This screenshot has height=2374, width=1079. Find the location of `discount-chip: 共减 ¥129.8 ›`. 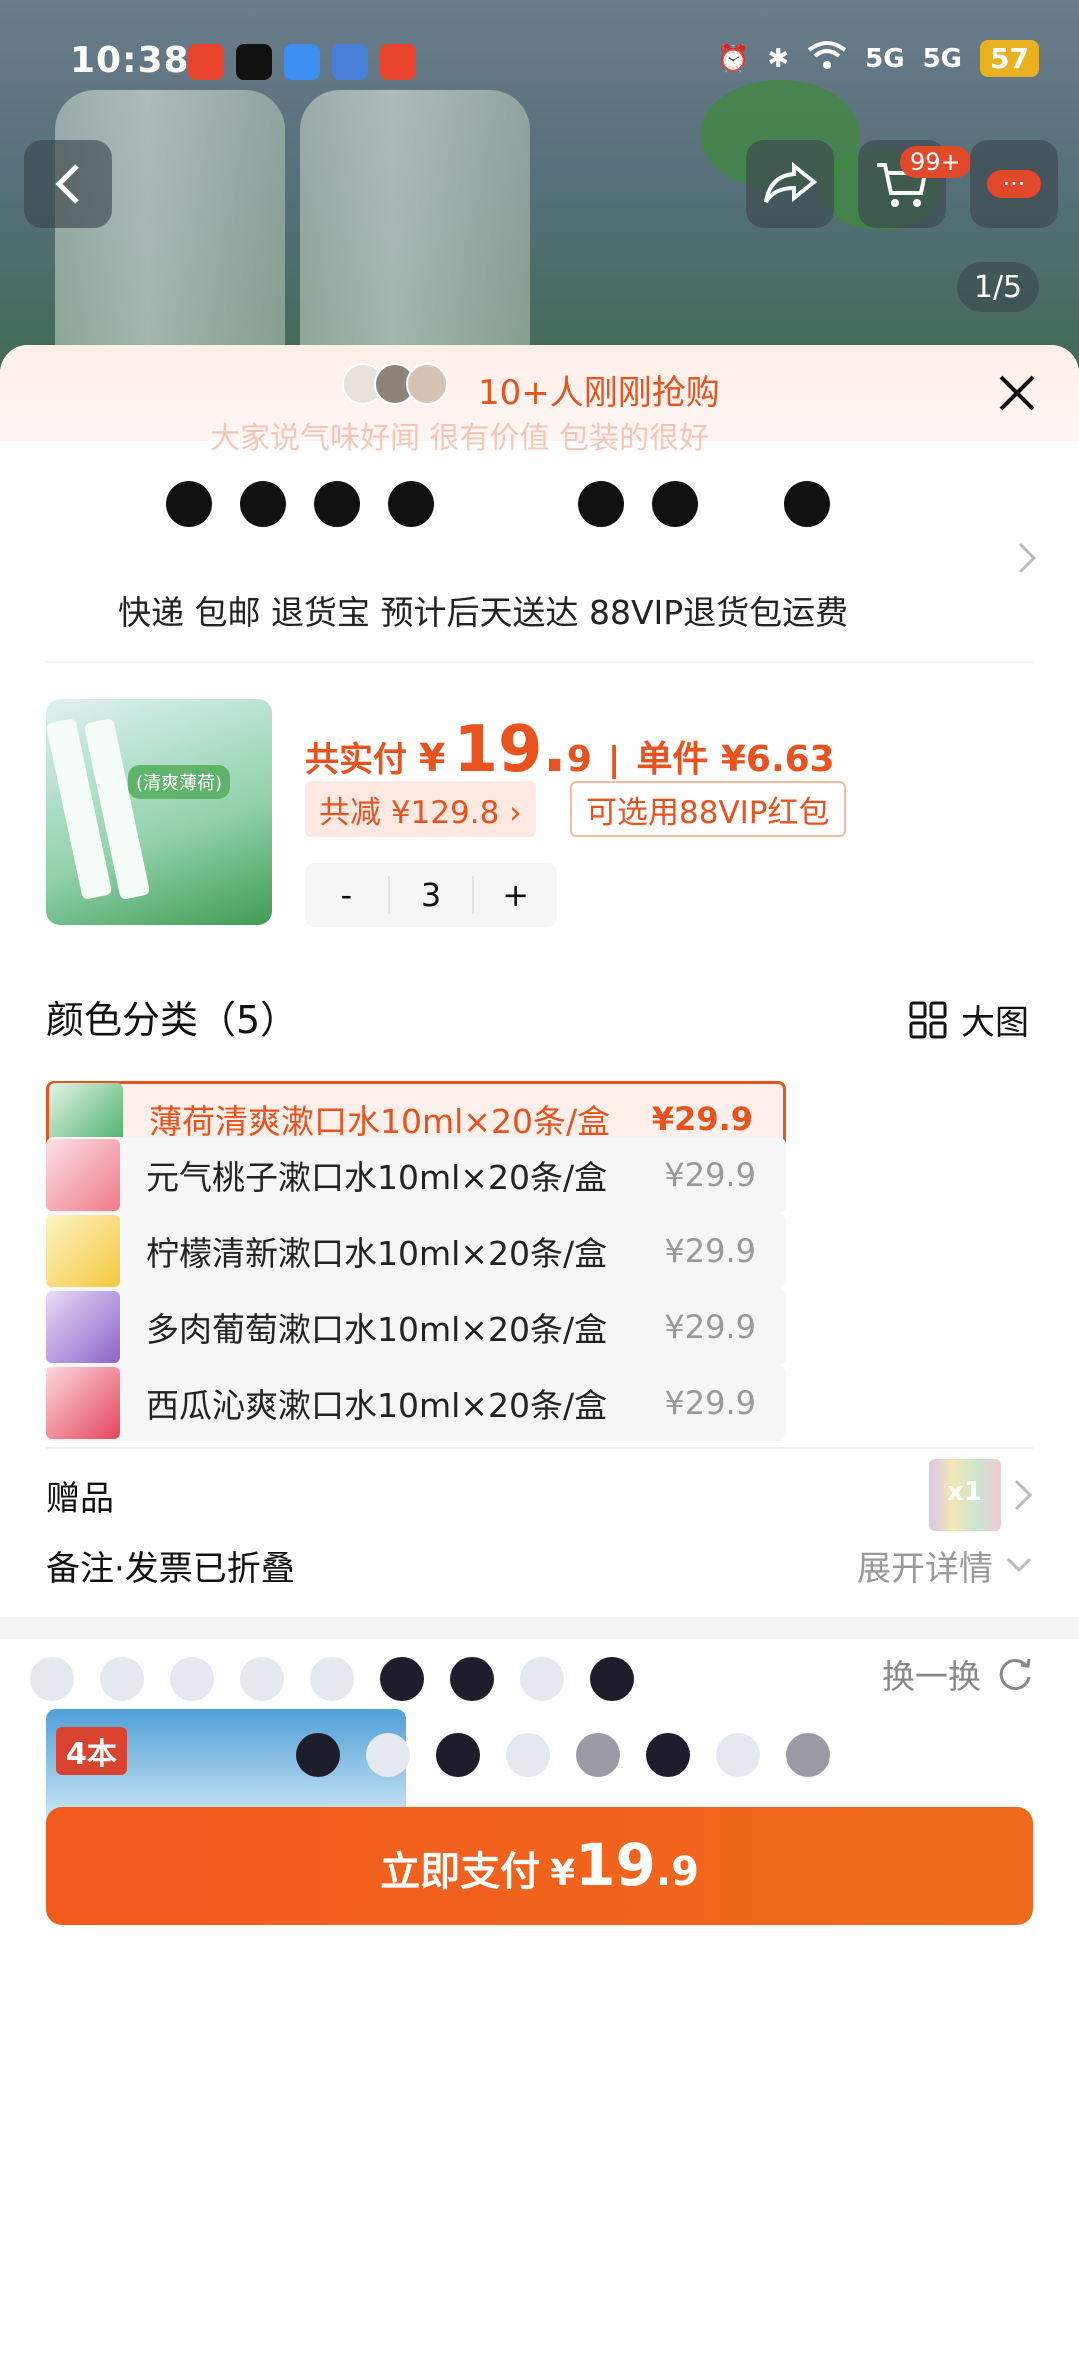

discount-chip: 共减 ¥129.8 › is located at coordinates (420, 809).